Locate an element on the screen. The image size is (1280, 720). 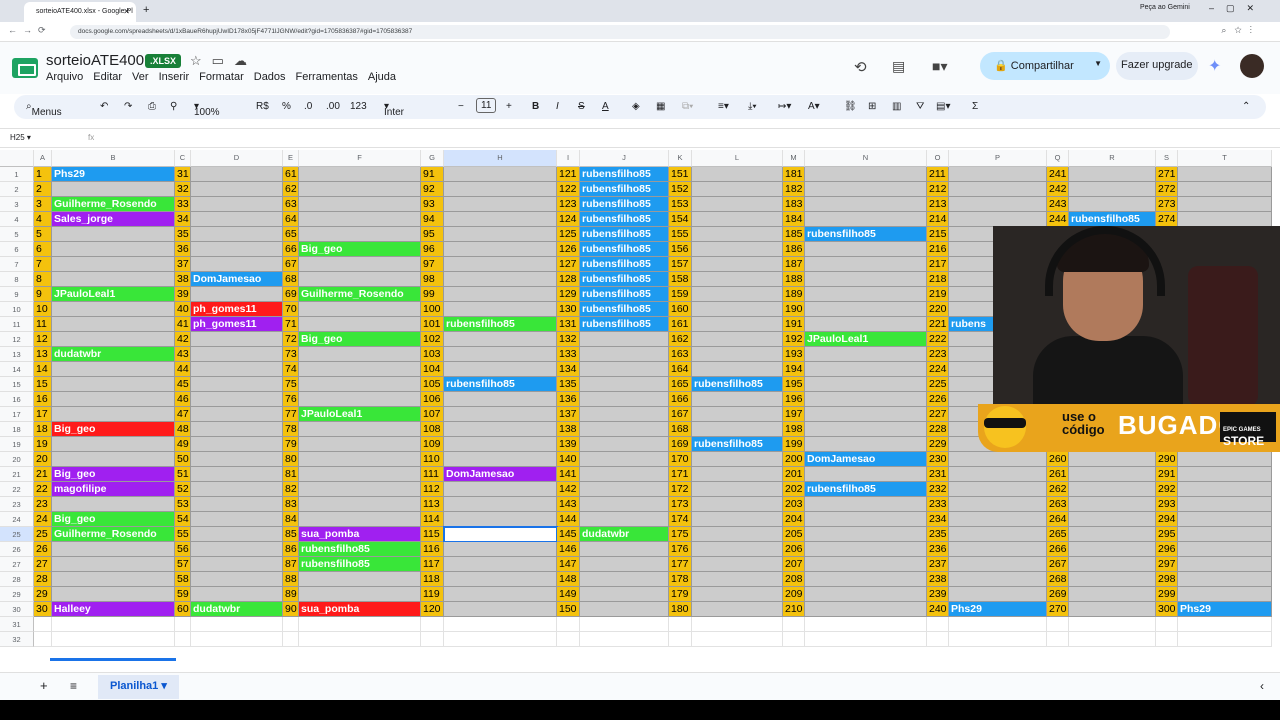
table-cell: 92 is located at coordinates (432, 189).